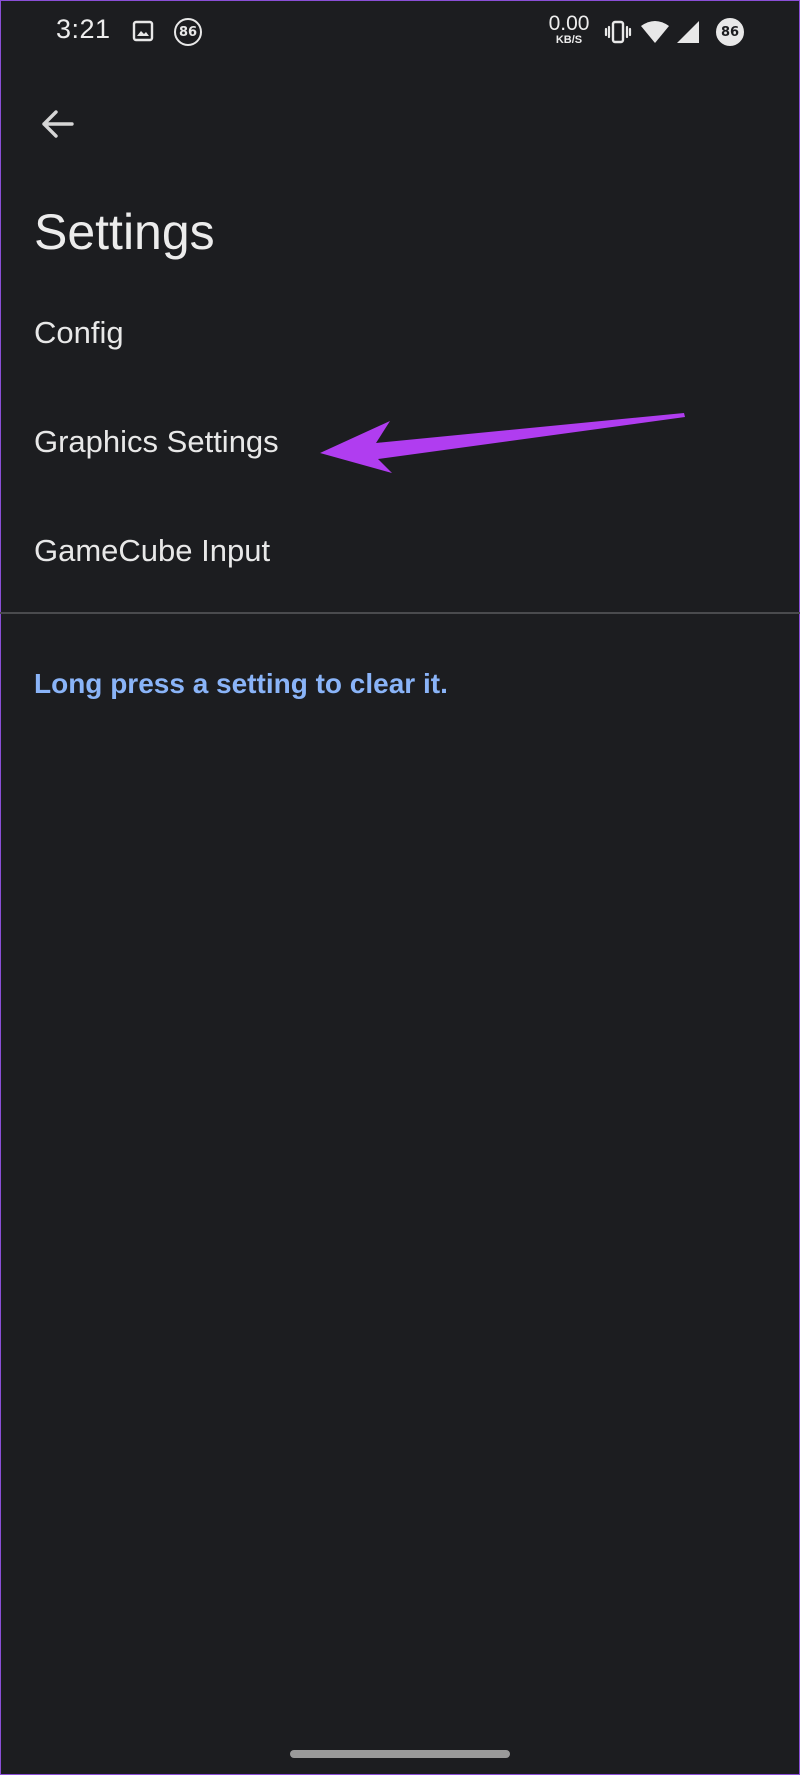  I want to click on battery-badge-icon: 86, so click(730, 32).